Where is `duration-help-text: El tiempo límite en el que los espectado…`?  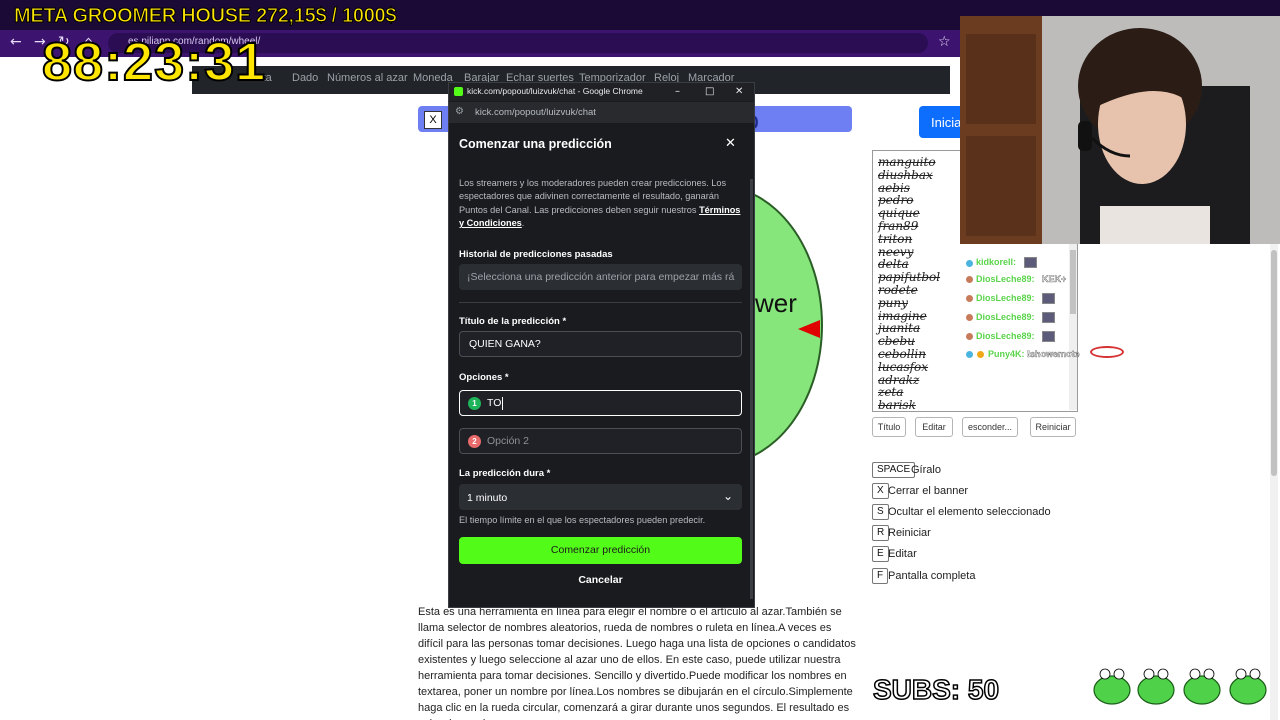 duration-help-text: El tiempo límite en el que los espectado… is located at coordinates (582, 520).